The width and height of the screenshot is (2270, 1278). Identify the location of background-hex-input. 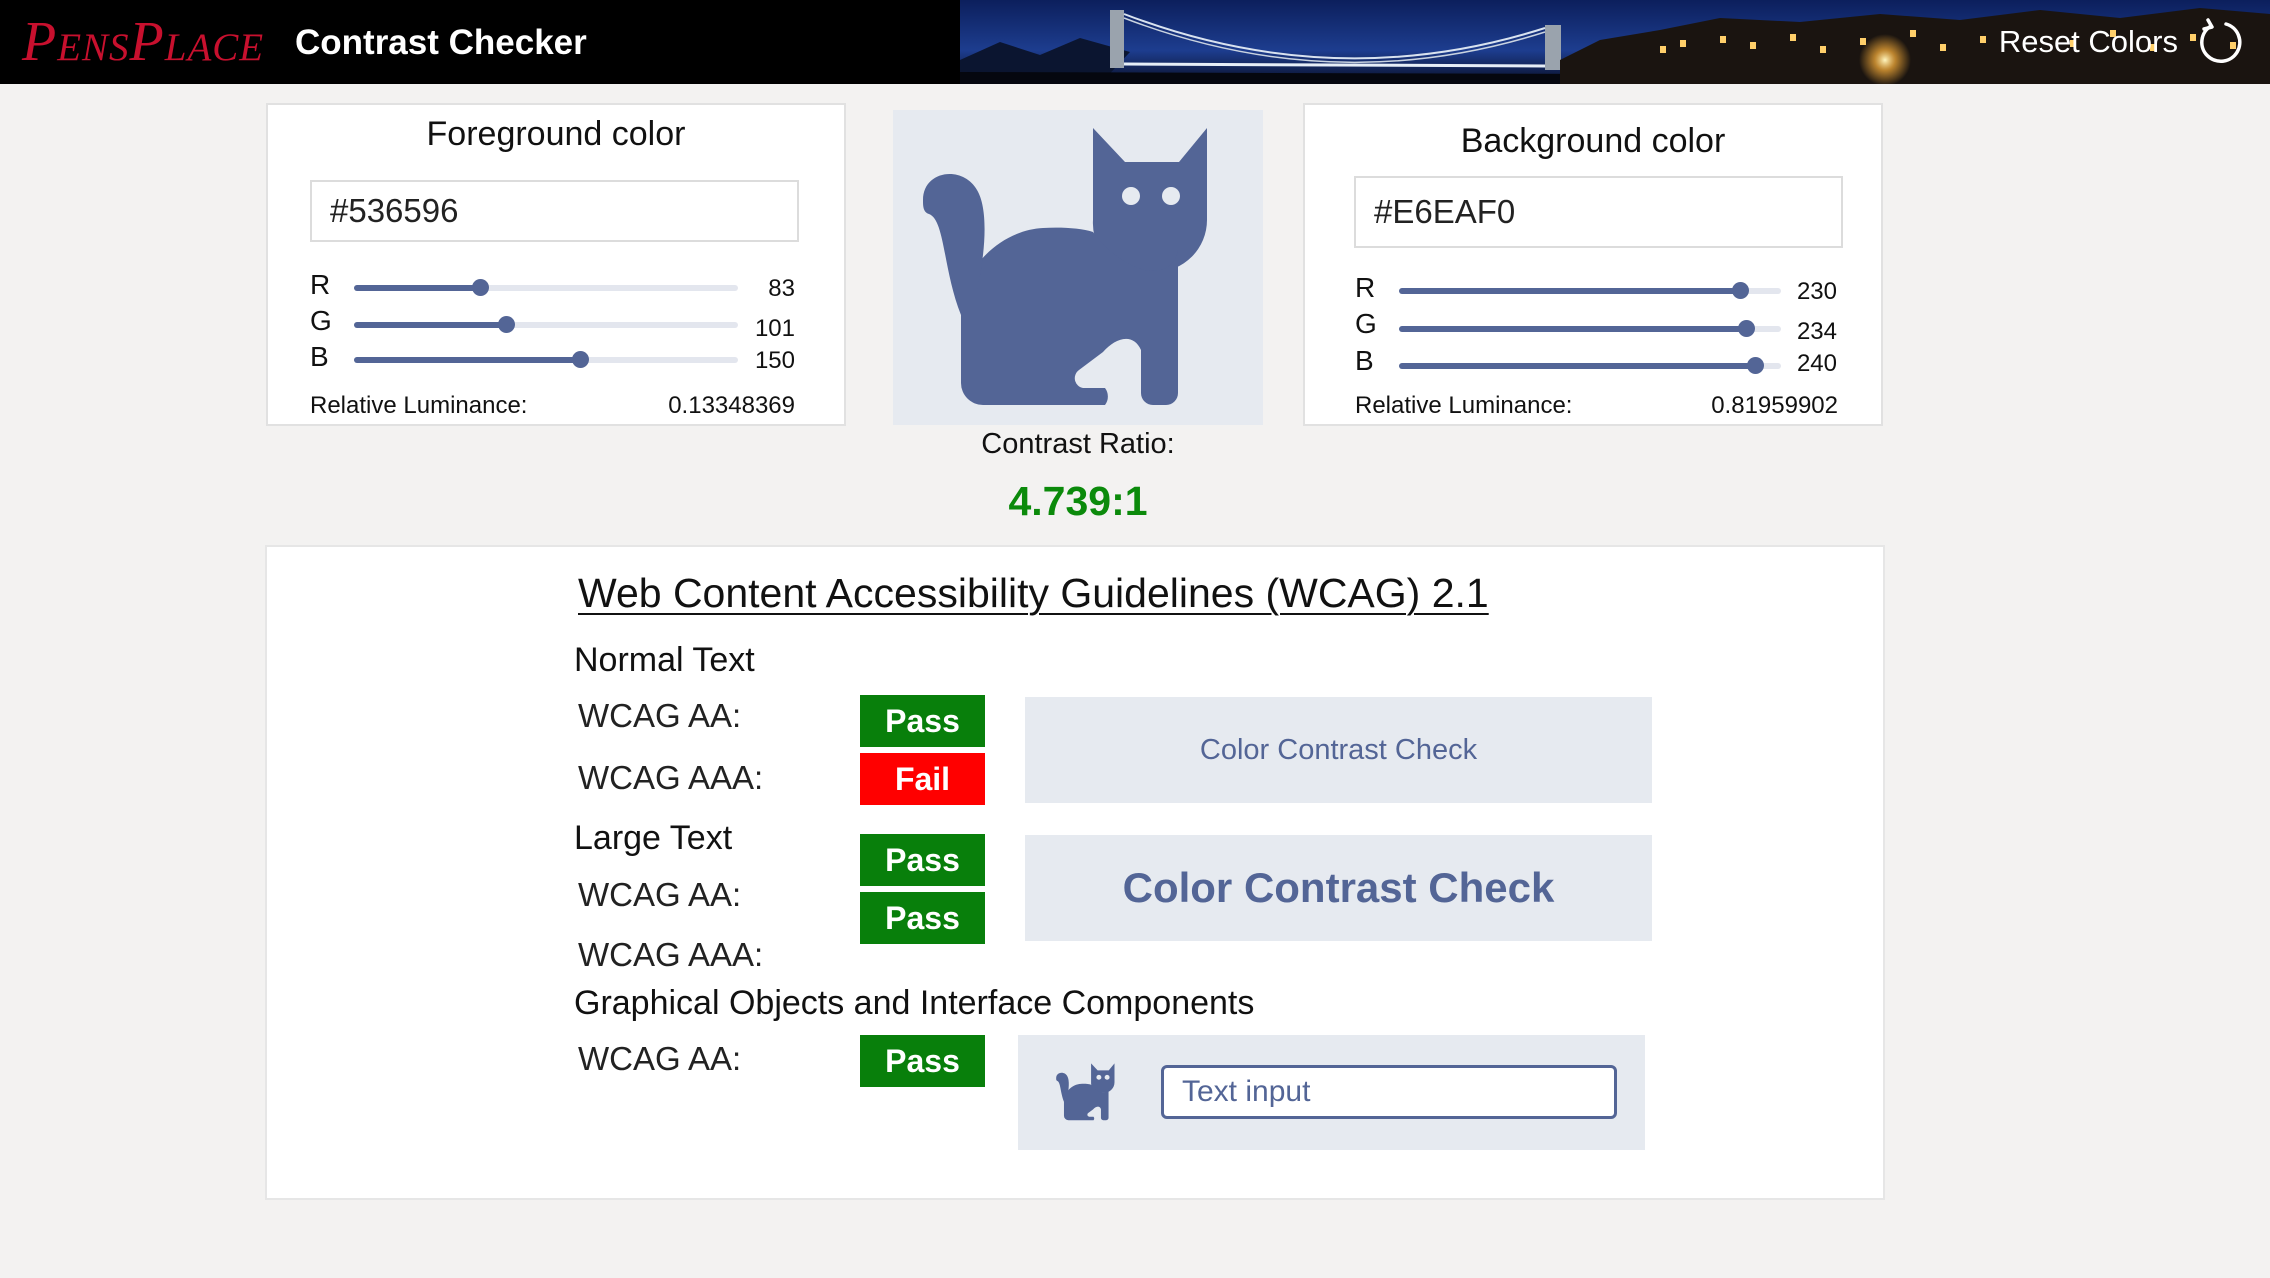
(1598, 212).